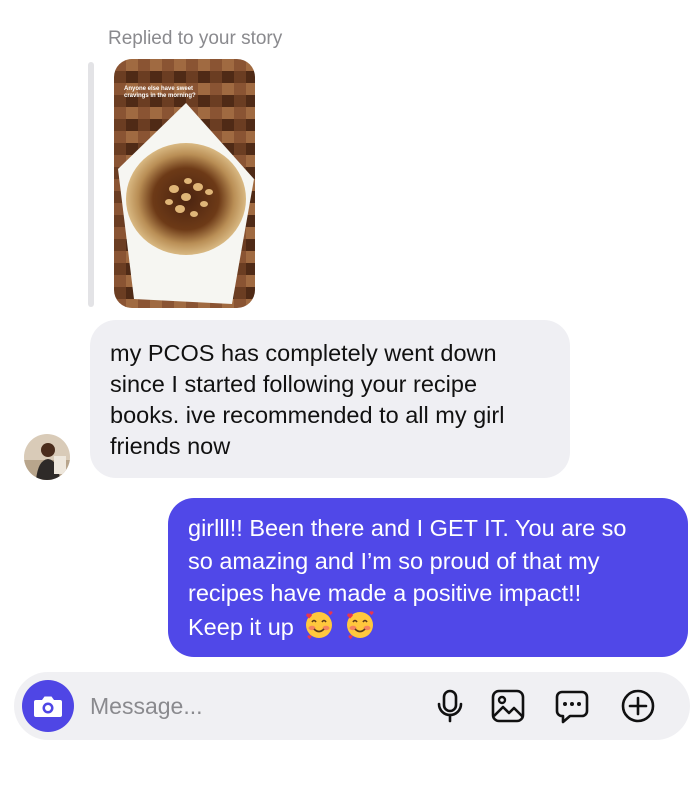 The image size is (700, 807). I want to click on sticker-chat-icon, so click(572, 707).